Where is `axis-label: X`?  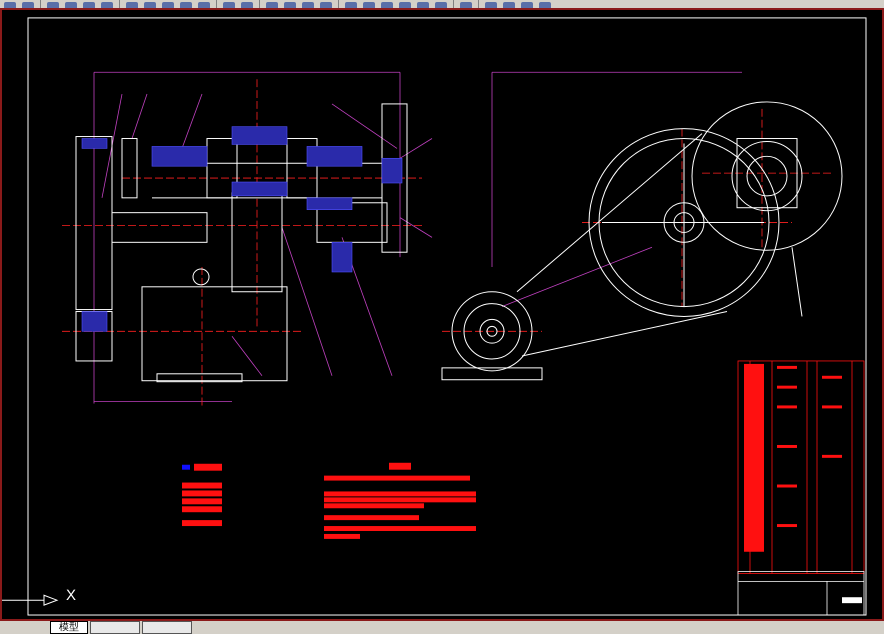
axis-label: X is located at coordinates (71, 595).